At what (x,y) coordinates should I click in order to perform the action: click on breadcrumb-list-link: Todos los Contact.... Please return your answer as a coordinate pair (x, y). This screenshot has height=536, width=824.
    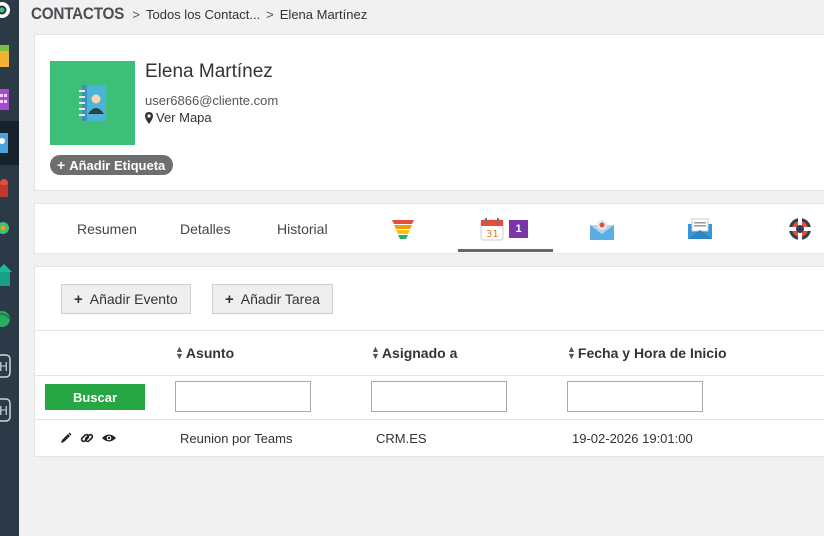
    Looking at the image, I should click on (203, 14).